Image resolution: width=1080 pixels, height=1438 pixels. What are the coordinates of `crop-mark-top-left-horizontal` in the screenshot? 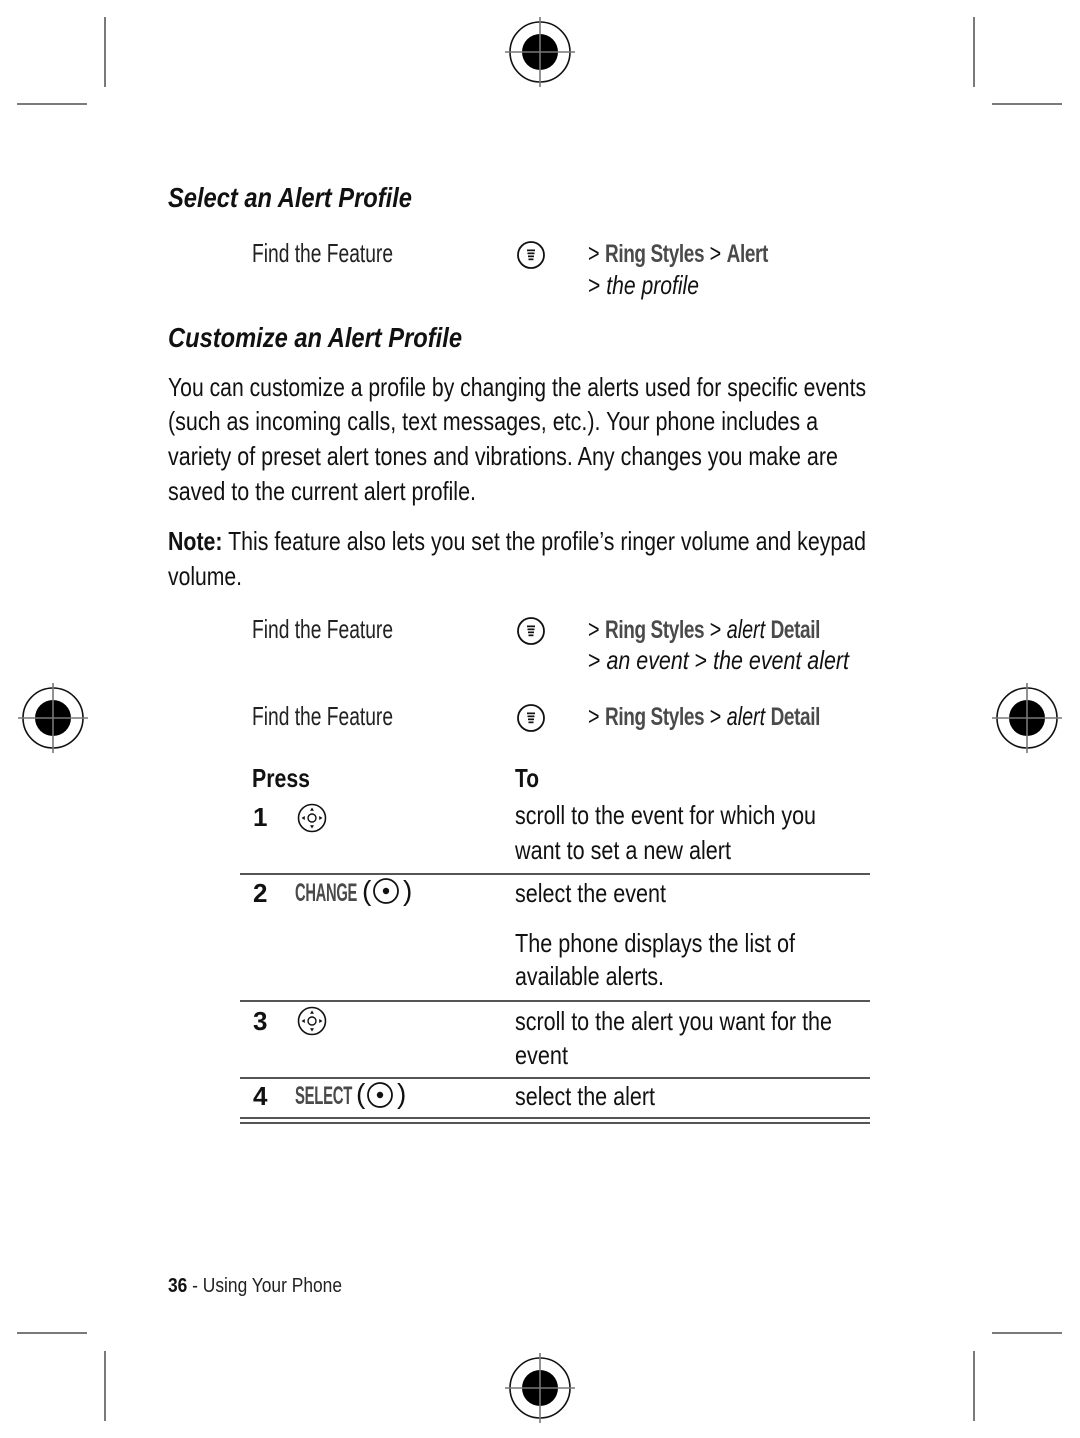 It's located at (52, 104).